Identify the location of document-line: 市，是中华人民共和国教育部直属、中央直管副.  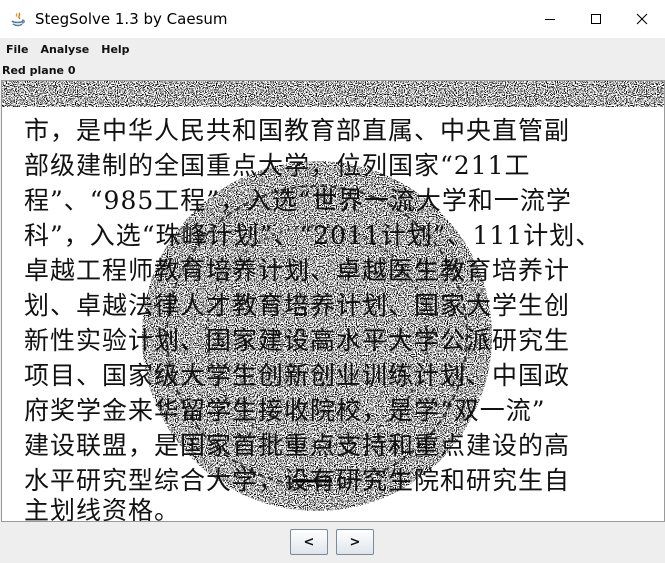
(297, 130).